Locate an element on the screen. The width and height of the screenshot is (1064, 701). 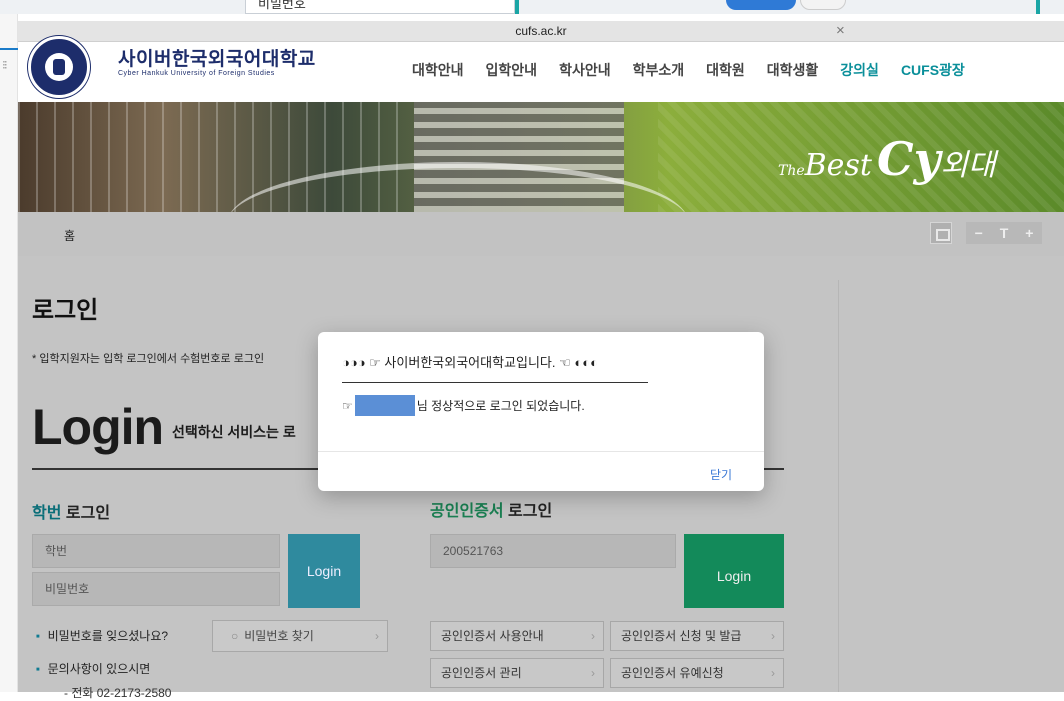
nav-item-4: 대학원 is located at coordinates (725, 70).